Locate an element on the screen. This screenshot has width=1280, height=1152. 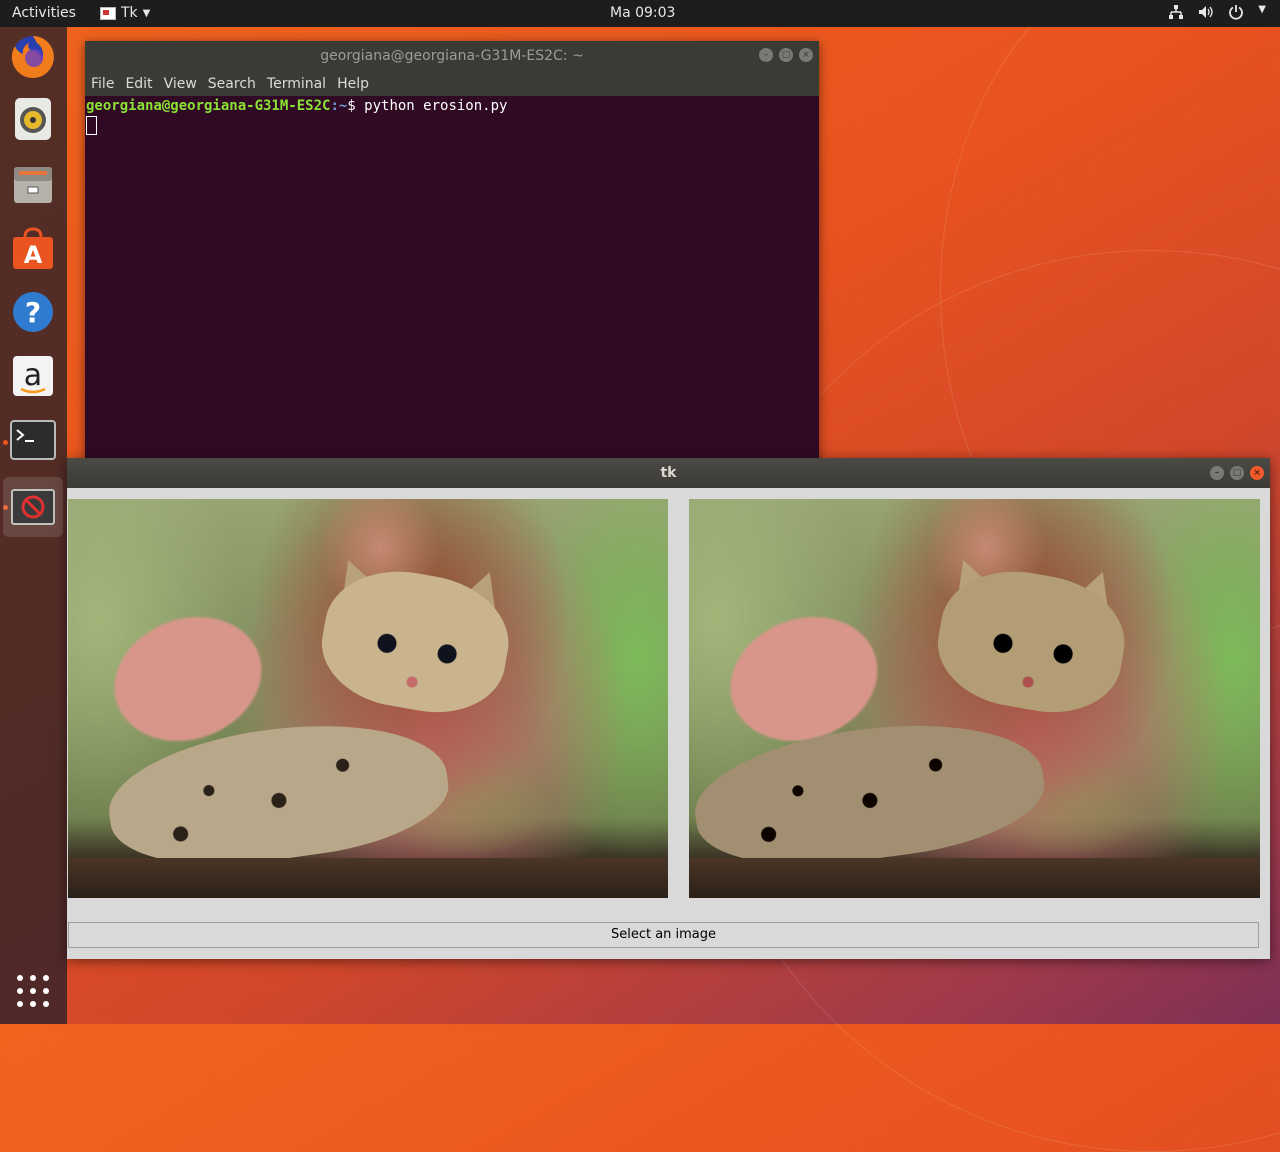
tk-title: tk is located at coordinates (668, 473).